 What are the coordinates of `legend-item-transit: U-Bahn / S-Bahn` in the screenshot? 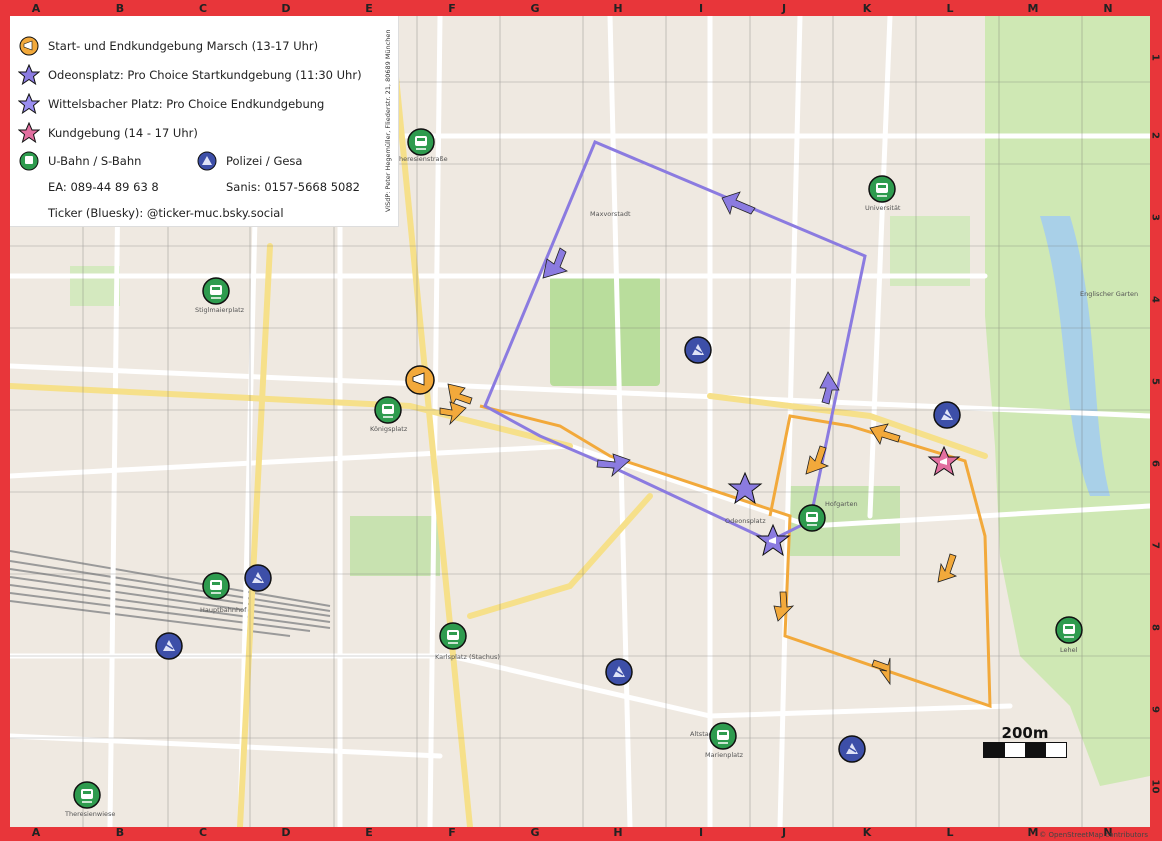 It's located at (79, 161).